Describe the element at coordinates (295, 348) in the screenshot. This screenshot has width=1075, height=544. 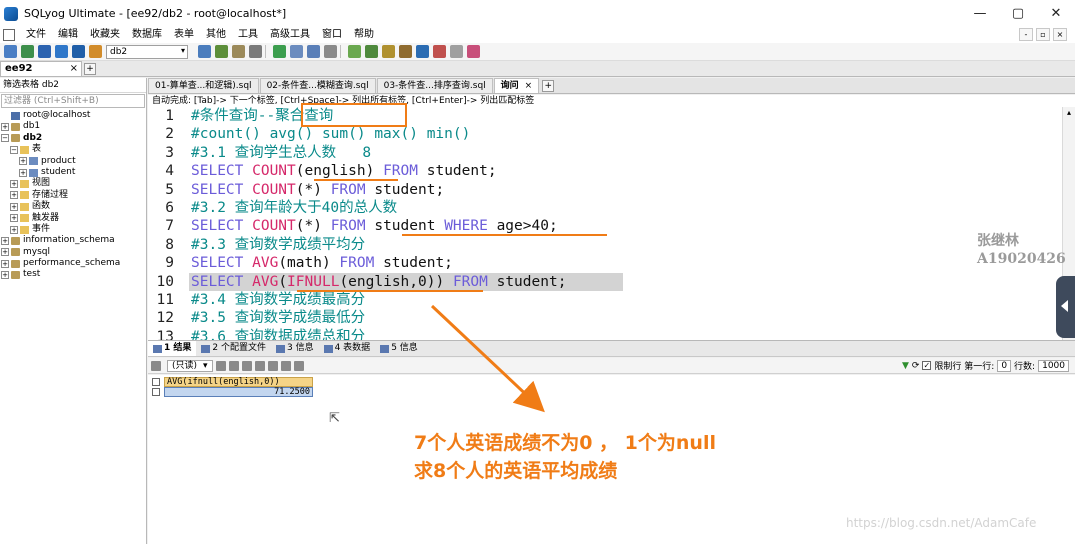
I see `result-tab: 3 信息` at that location.